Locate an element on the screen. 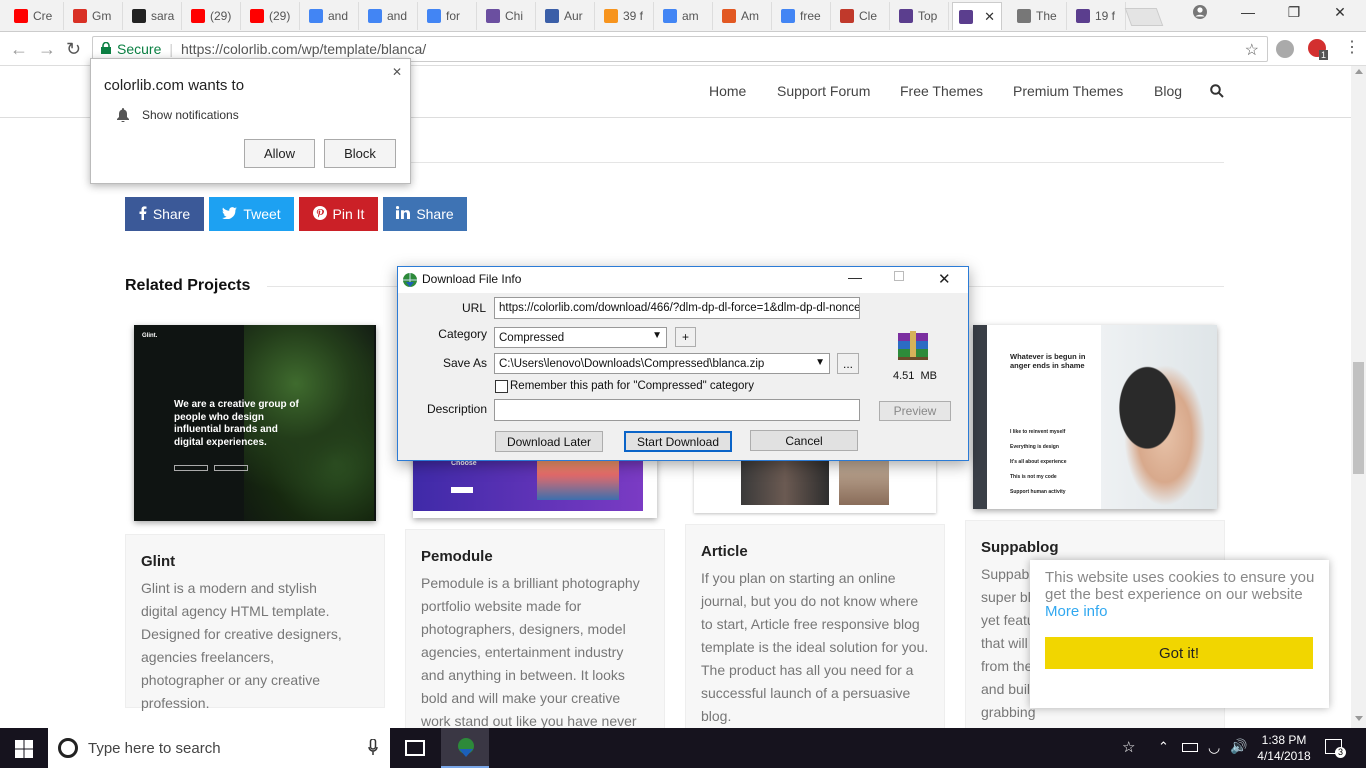  project-title: Article is located at coordinates (724, 551).